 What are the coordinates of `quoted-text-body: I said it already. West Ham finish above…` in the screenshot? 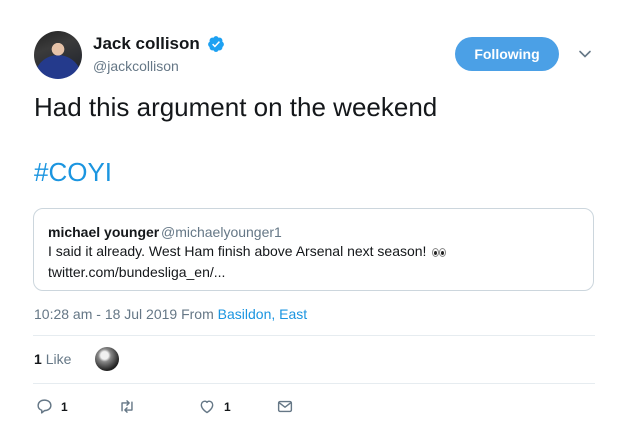 It's located at (237, 251).